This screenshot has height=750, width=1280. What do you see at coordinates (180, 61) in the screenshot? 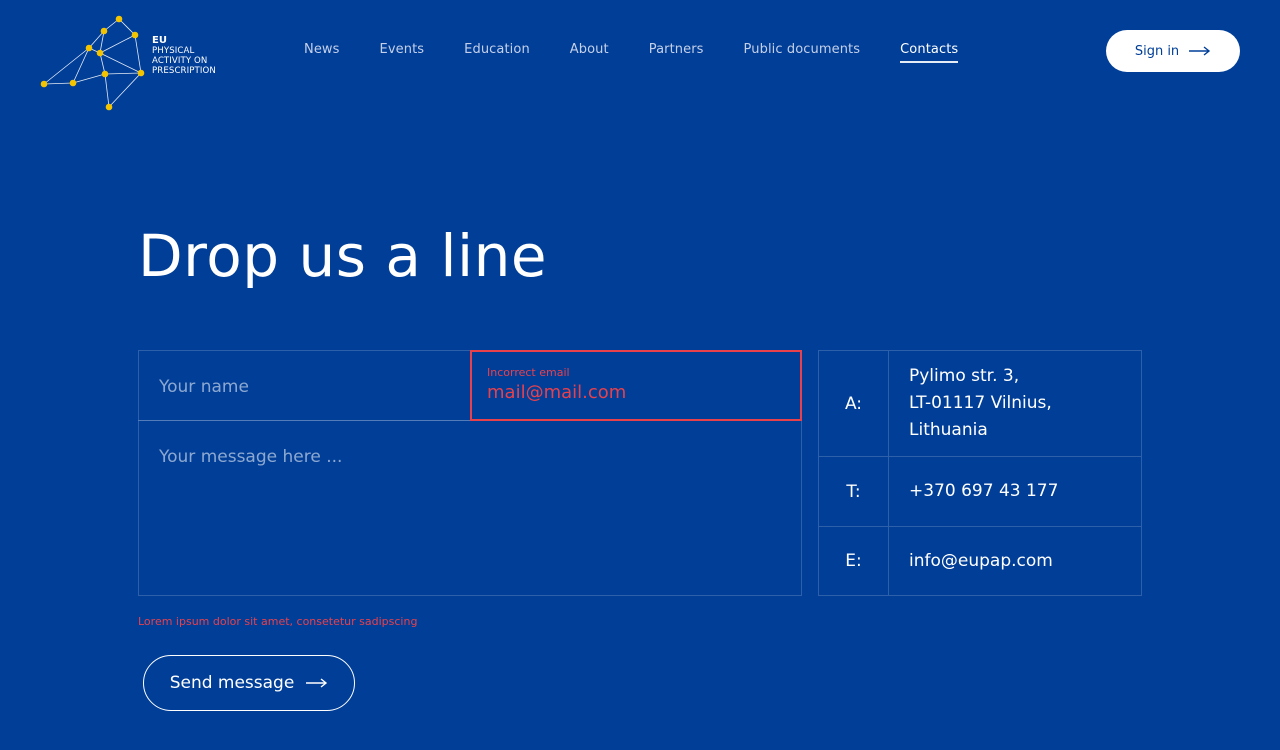
I see `logo-line-activity: ACTIVITY ON` at bounding box center [180, 61].